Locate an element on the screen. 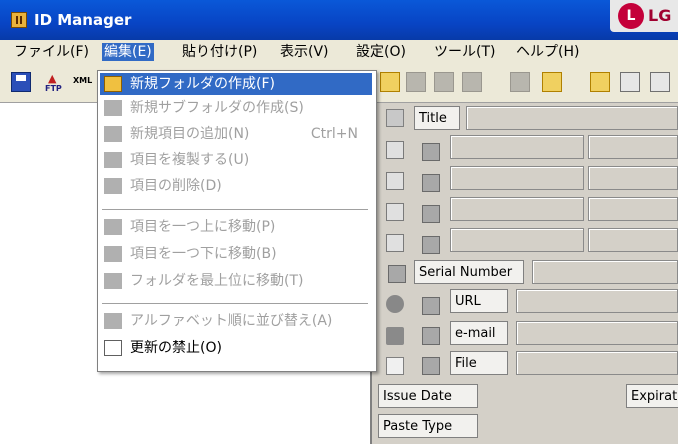 This screenshot has height=444, width=678. lg-logo-text: LG is located at coordinates (660, 15).